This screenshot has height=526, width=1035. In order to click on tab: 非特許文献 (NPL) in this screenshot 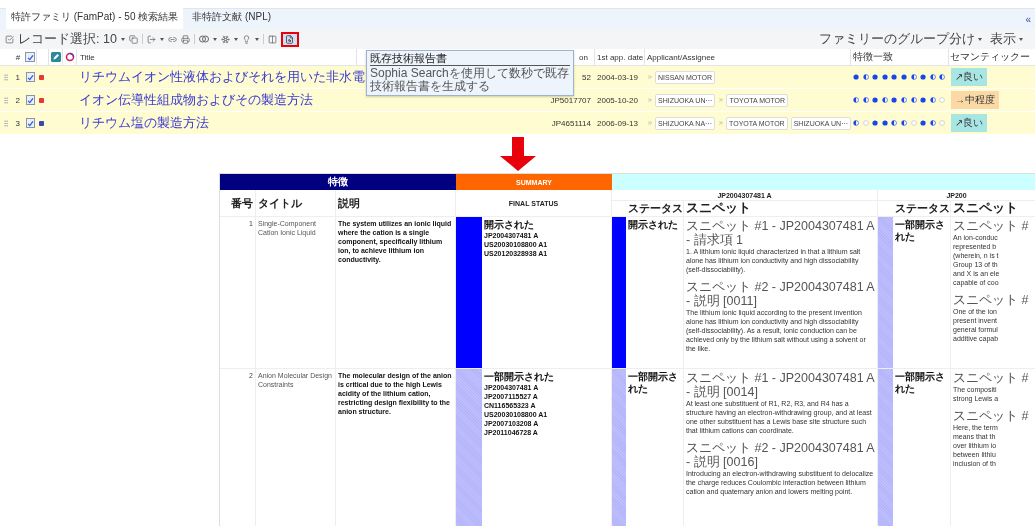, I will do `click(232, 18)`.